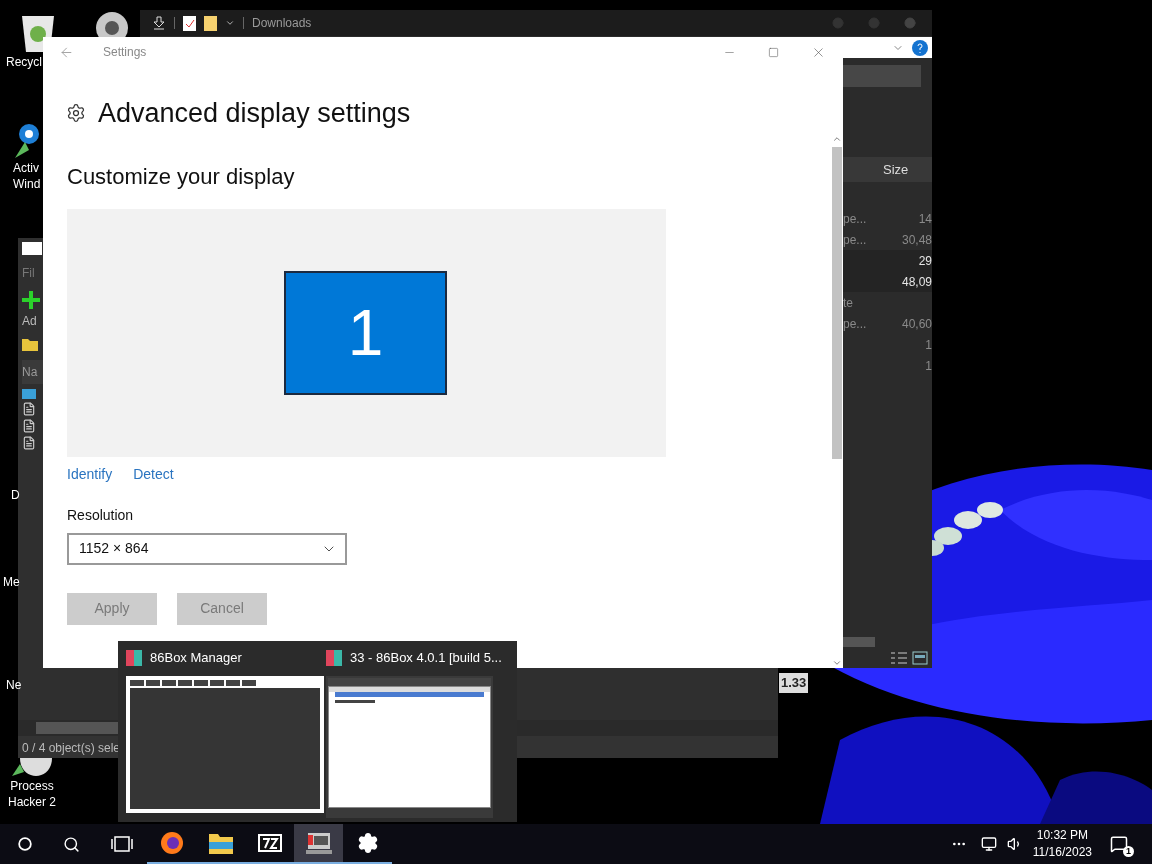  Describe the element at coordinates (125, 52) in the screenshot. I see `window-title: Settings` at that location.